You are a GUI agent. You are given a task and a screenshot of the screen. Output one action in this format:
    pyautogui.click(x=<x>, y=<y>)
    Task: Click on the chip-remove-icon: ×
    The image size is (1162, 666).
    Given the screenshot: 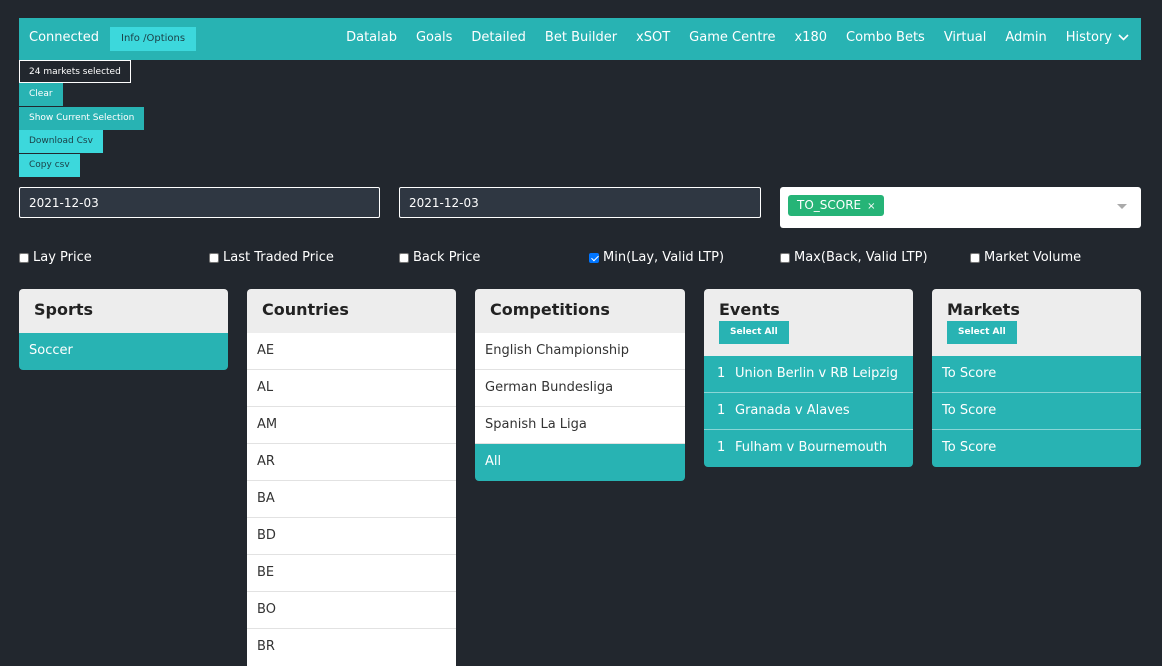 What is the action you would take?
    pyautogui.click(x=871, y=206)
    